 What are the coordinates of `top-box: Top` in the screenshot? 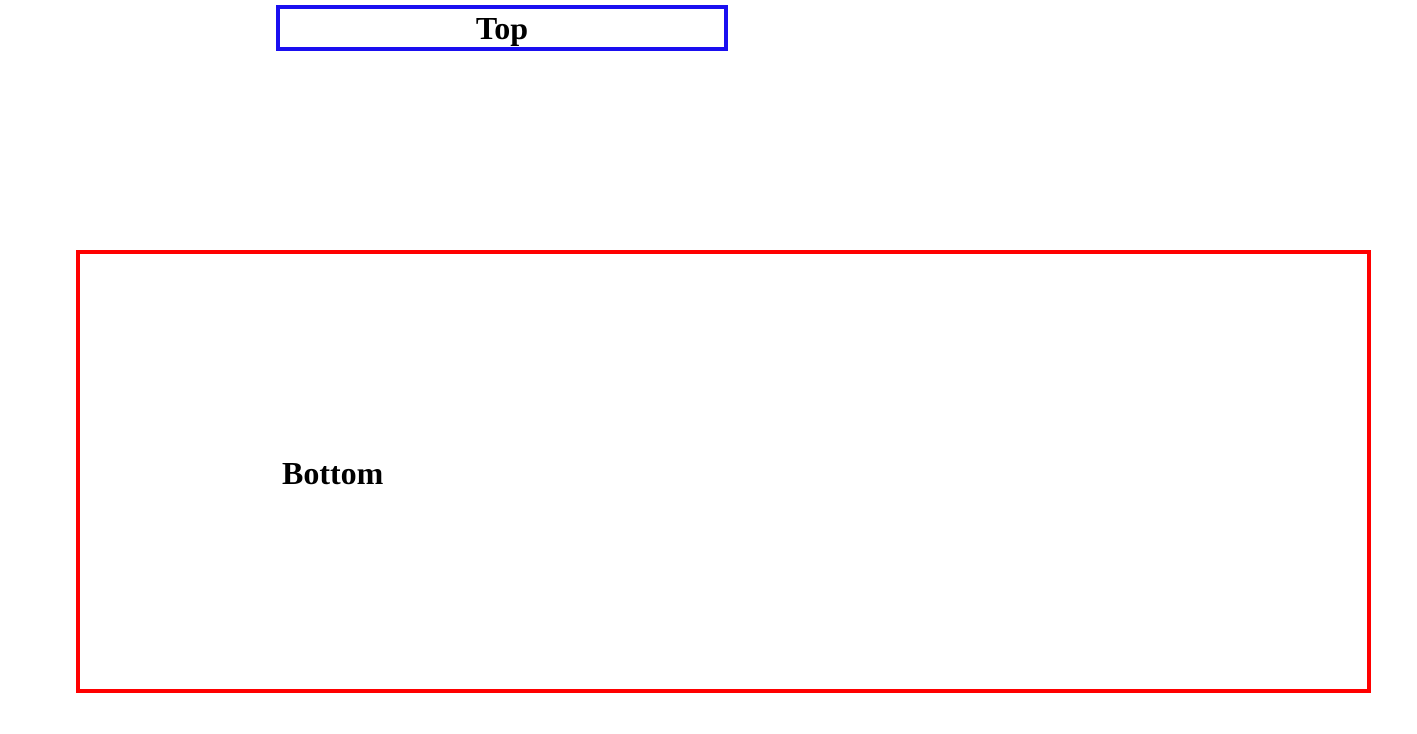 It's located at (502, 28).